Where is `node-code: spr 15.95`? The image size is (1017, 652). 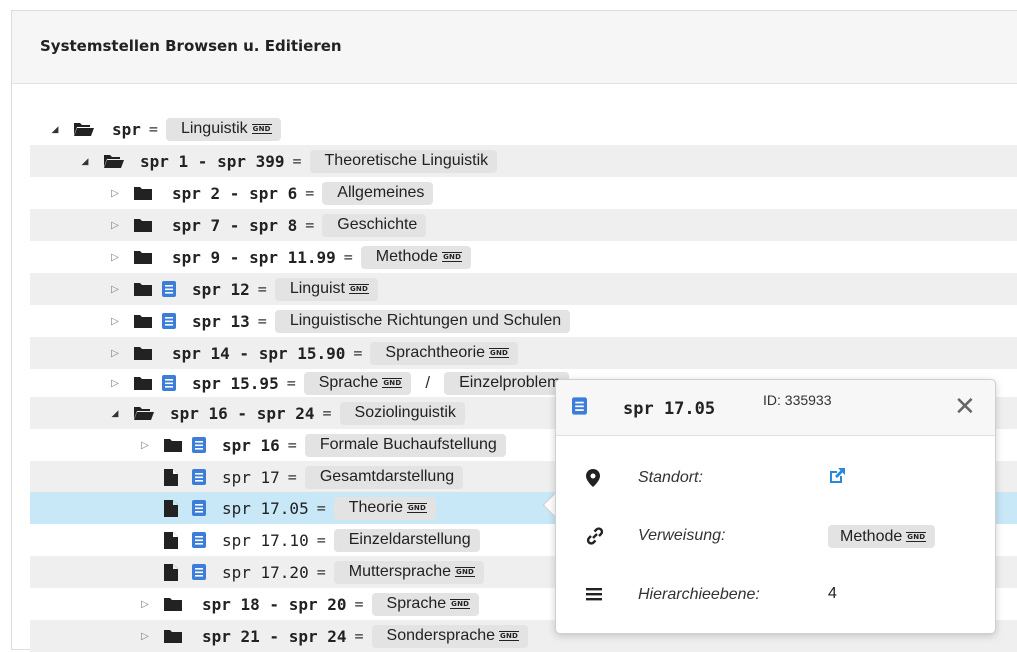 node-code: spr 15.95 is located at coordinates (235, 383).